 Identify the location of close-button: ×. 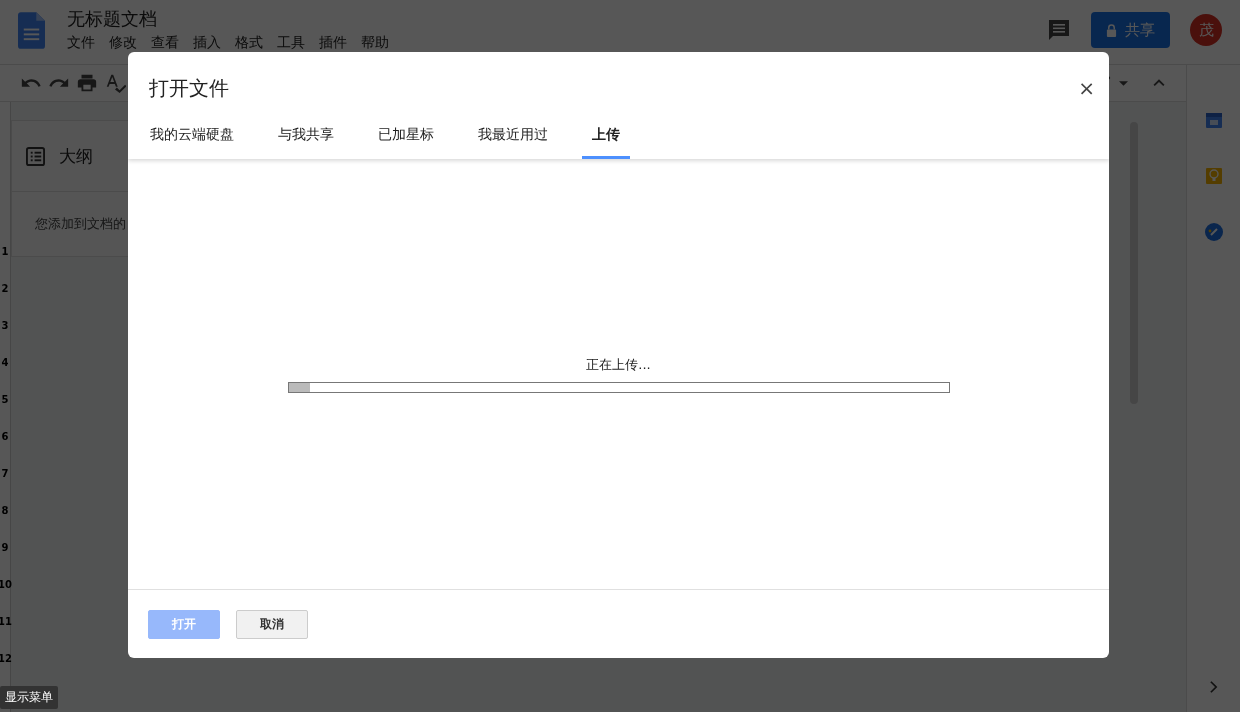
(1086, 88).